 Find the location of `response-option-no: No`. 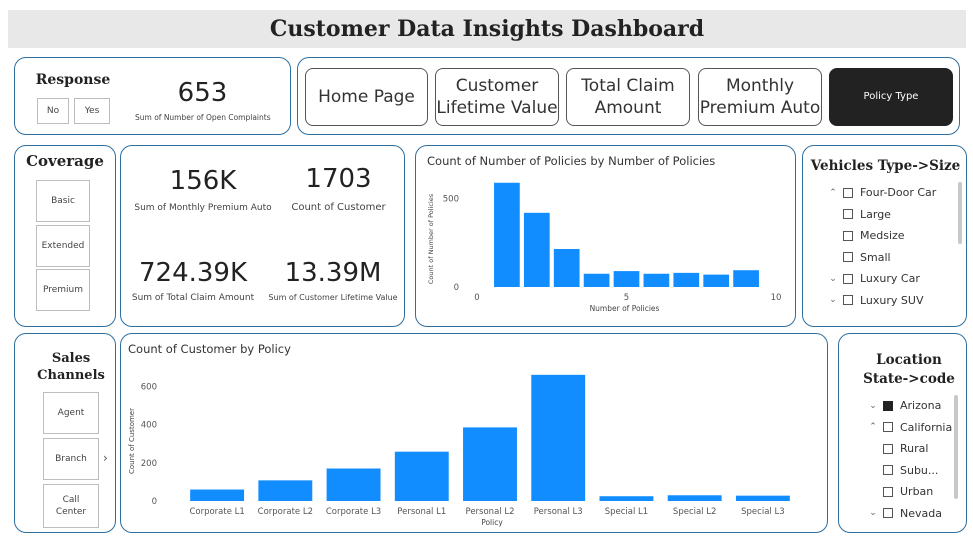

response-option-no: No is located at coordinates (53, 111).